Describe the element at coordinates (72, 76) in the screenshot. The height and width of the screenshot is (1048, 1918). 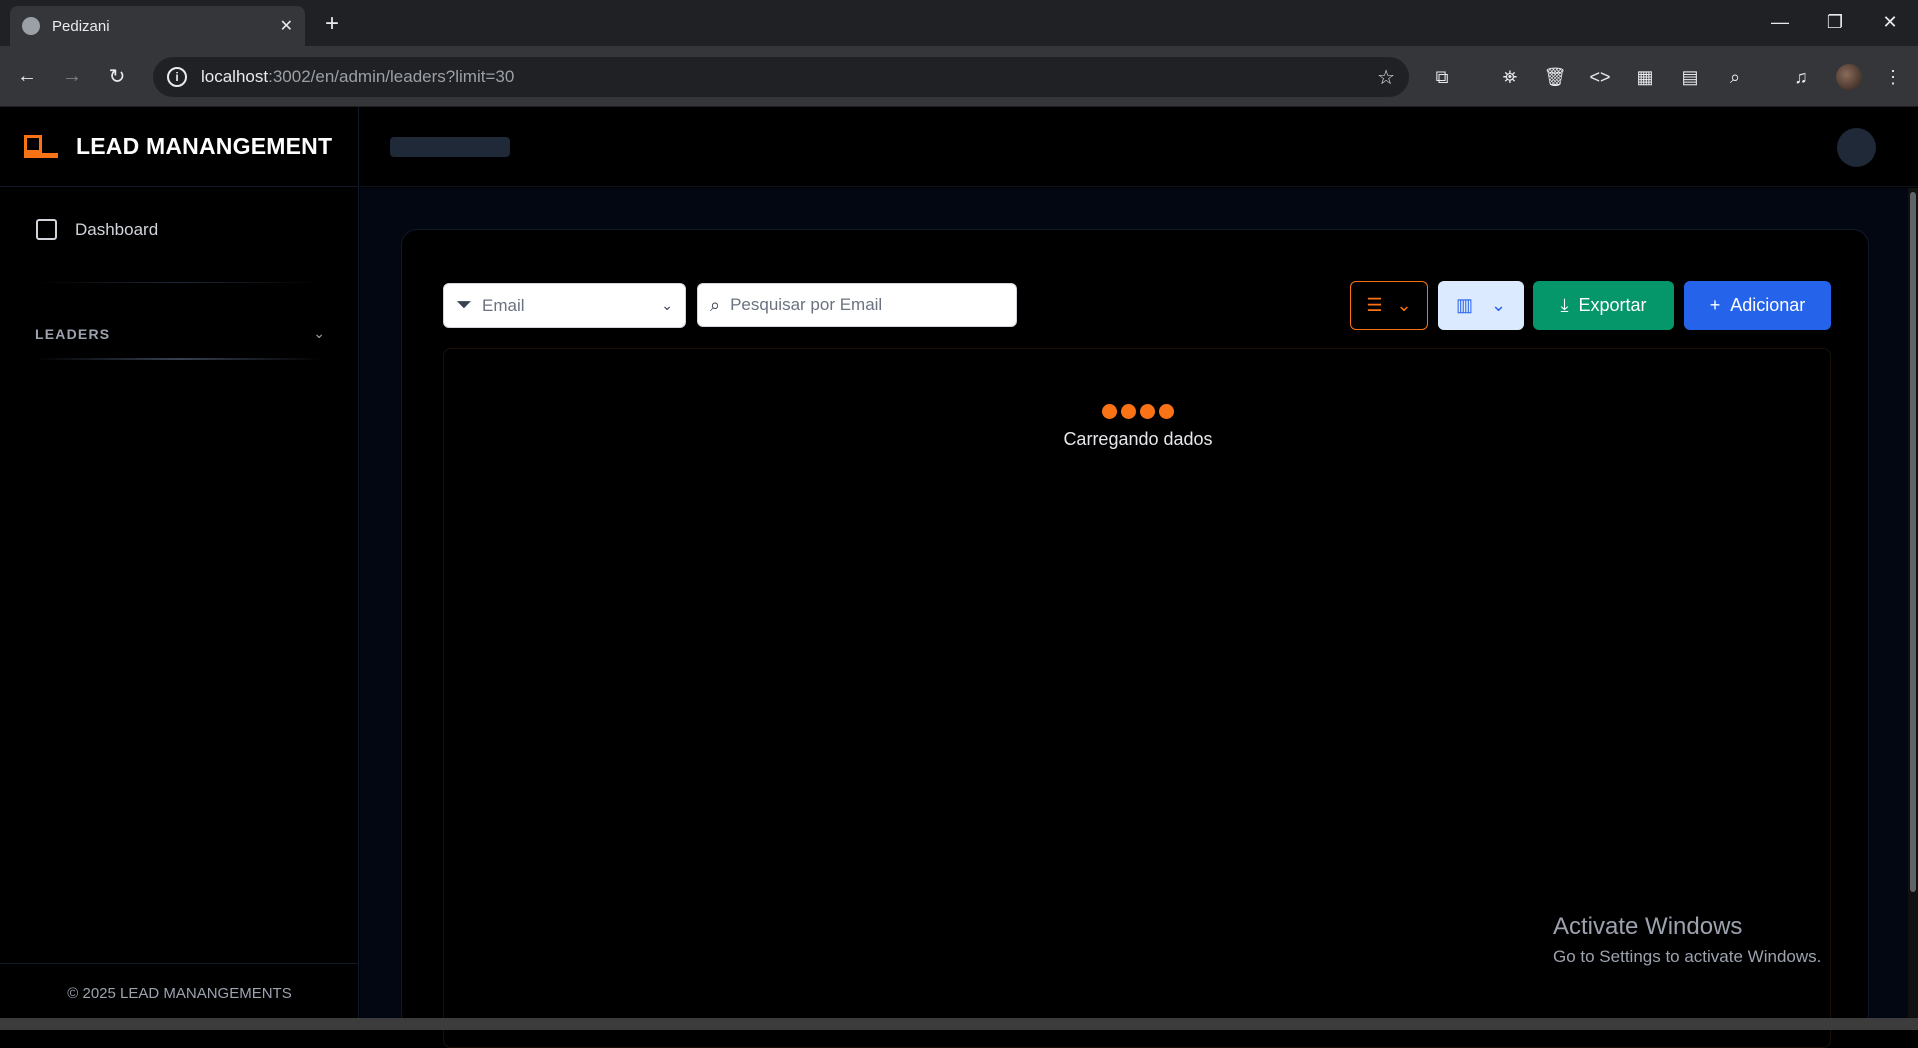
I see `forward-button: →` at that location.